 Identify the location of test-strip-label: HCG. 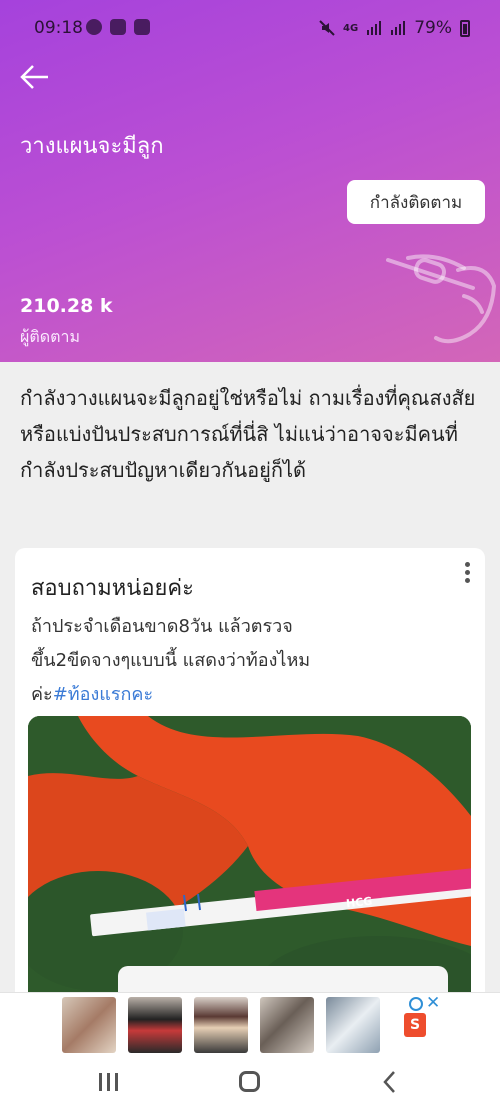
(359, 902).